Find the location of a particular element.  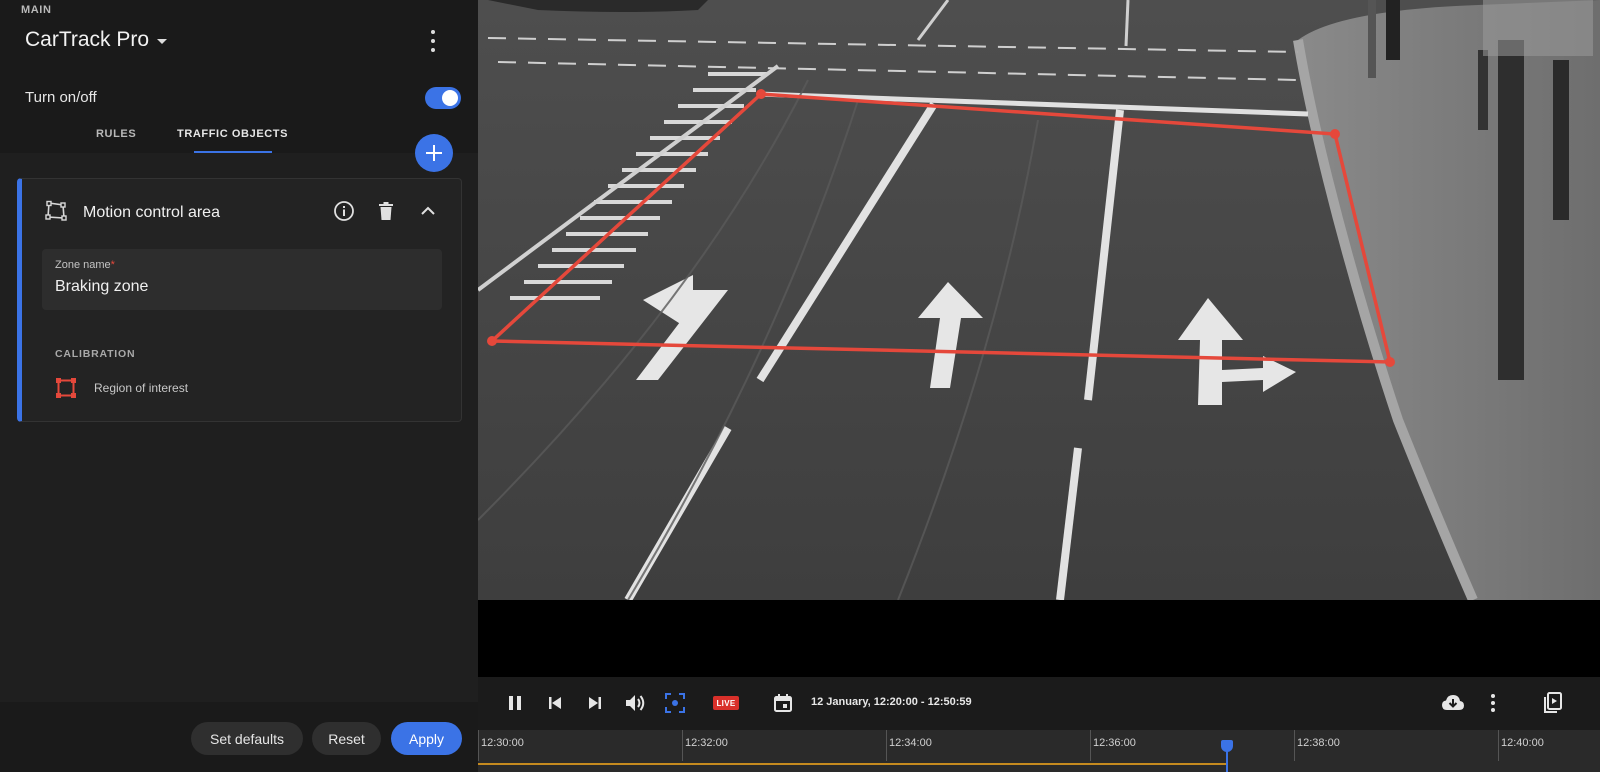

calibration-label: CALIBRATION is located at coordinates (95, 354).